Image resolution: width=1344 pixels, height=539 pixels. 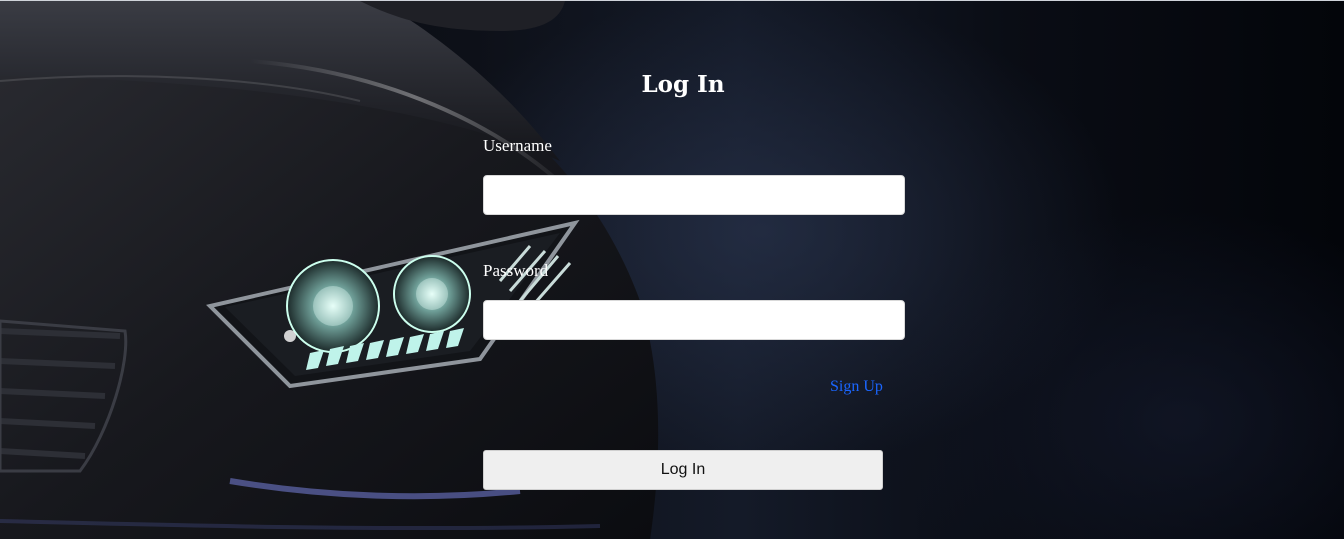 I want to click on sign-up-link: Sign Up, so click(x=856, y=387).